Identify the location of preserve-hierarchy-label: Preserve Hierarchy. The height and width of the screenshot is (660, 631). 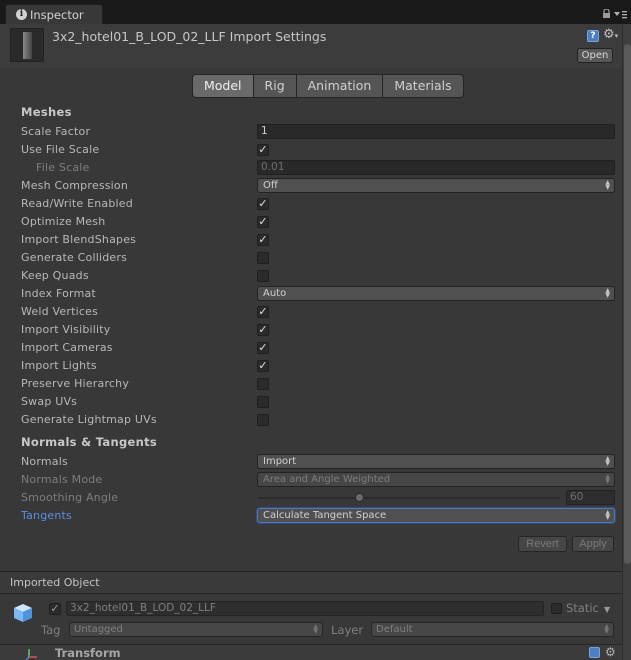
(75, 383).